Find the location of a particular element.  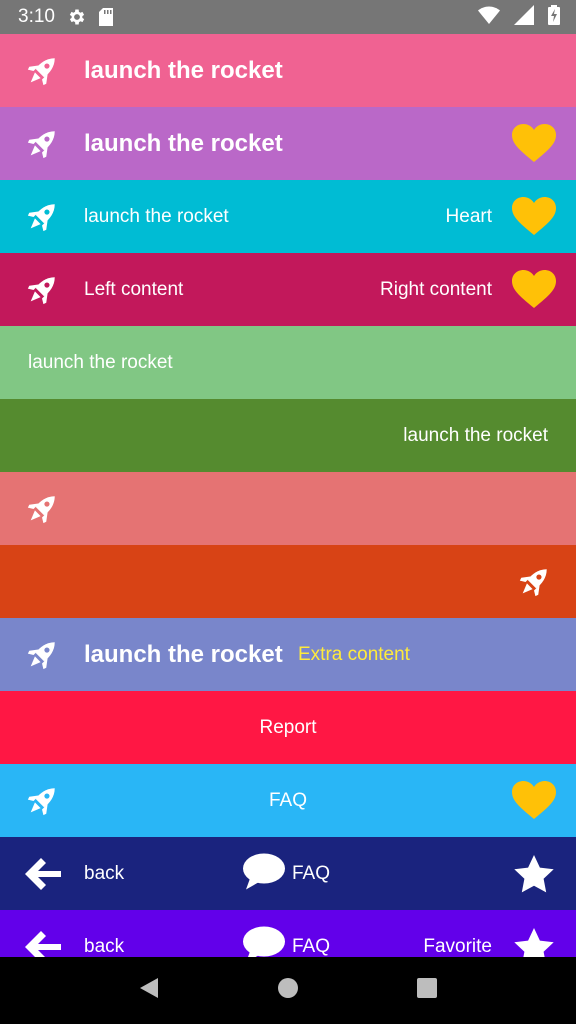

status-time: 3:10 is located at coordinates (36, 16).